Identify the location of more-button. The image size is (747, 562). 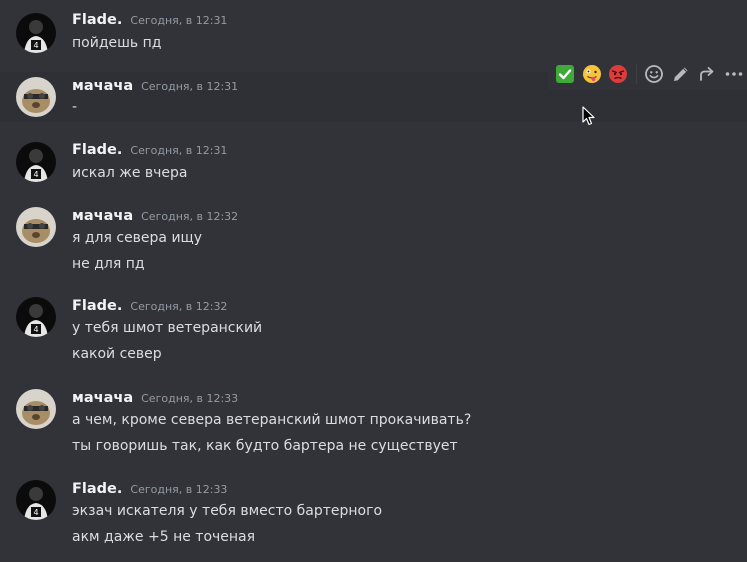
(733, 74).